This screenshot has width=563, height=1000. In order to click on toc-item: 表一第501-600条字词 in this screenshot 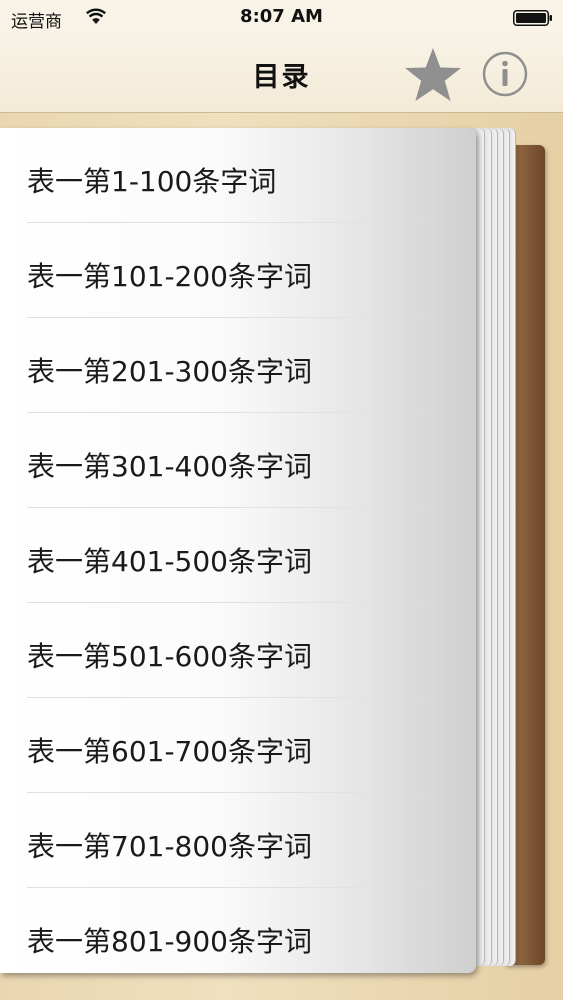, I will do `click(238, 650)`.